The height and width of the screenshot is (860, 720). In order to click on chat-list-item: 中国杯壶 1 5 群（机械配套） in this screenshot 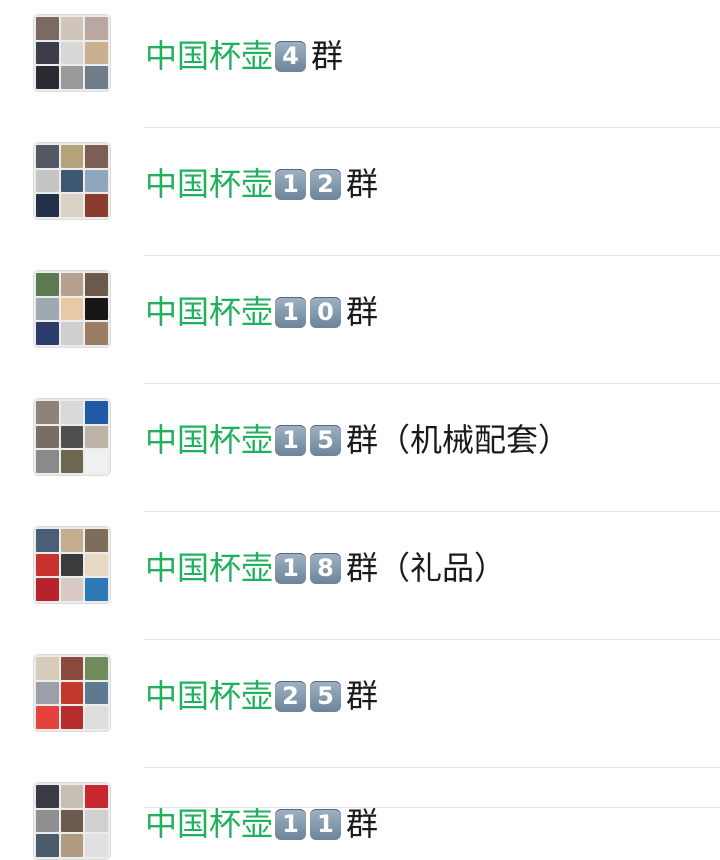, I will do `click(360, 448)`.